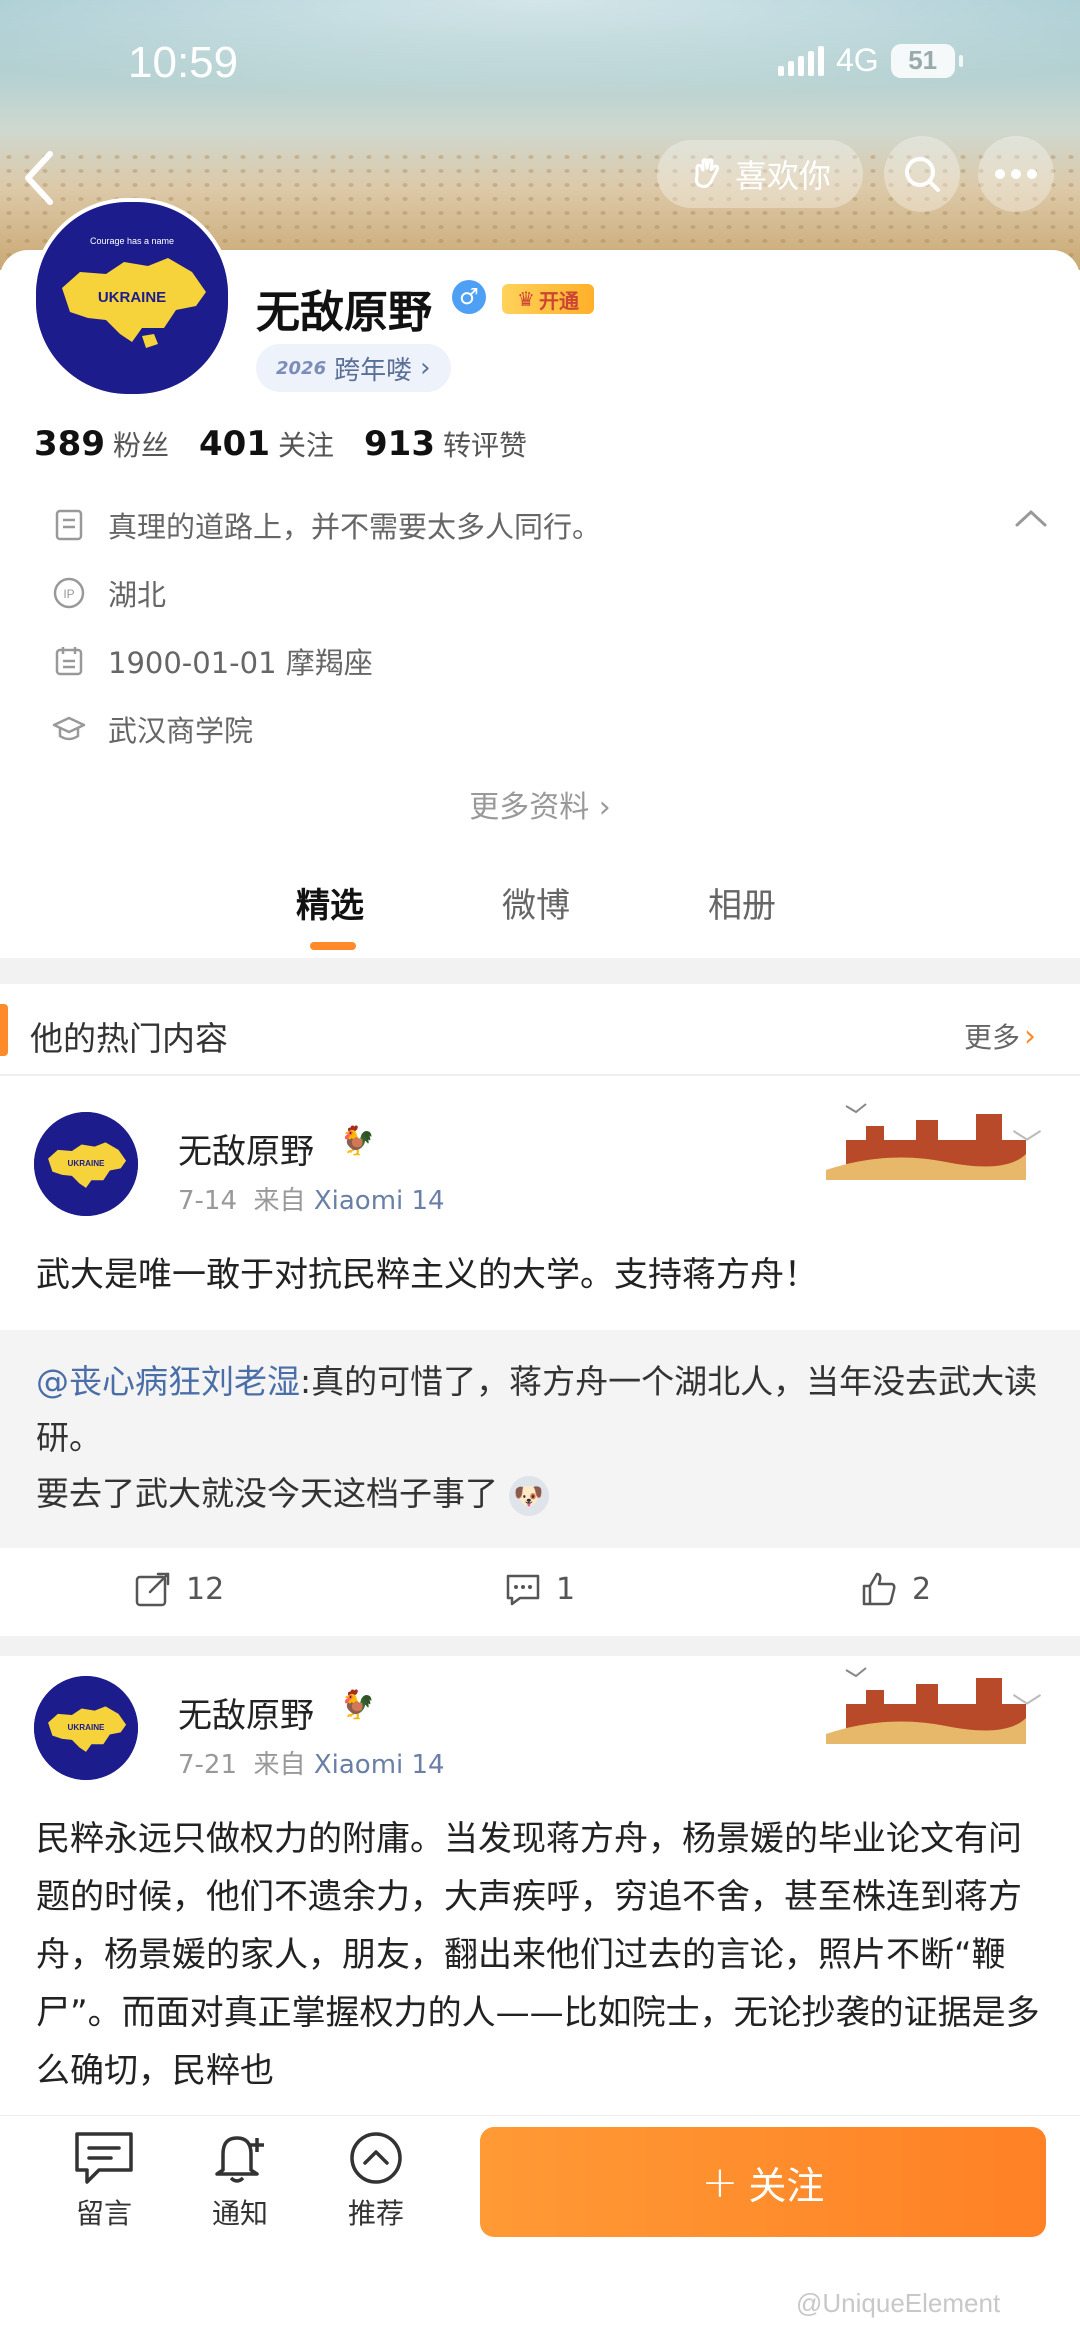  What do you see at coordinates (529, 807) in the screenshot?
I see `more-info-label: 更多资料` at bounding box center [529, 807].